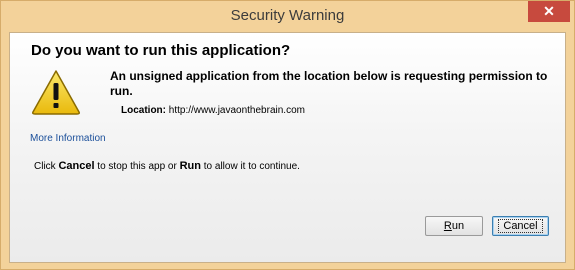  Describe the element at coordinates (76, 166) in the screenshot. I see `instruction-cancel-word: Cancel` at that location.